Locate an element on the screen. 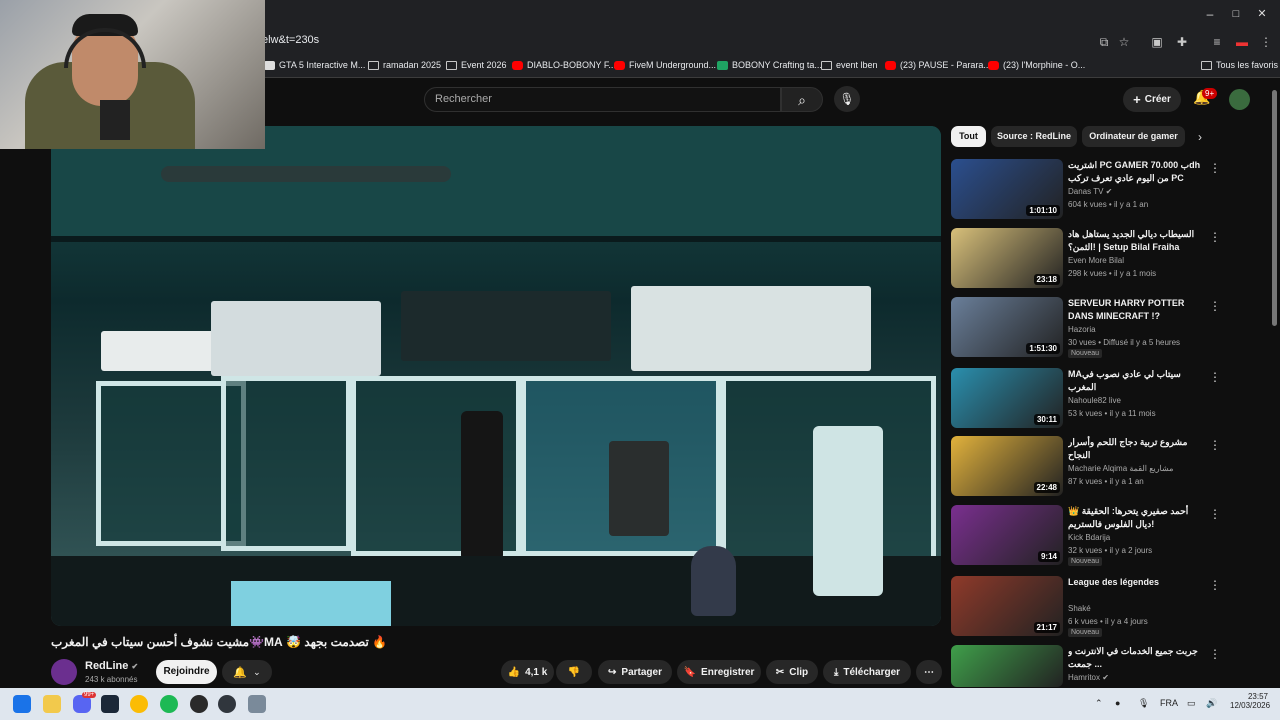 Image resolution: width=1280 pixels, height=720 pixels. calculator-icon is located at coordinates (257, 704).